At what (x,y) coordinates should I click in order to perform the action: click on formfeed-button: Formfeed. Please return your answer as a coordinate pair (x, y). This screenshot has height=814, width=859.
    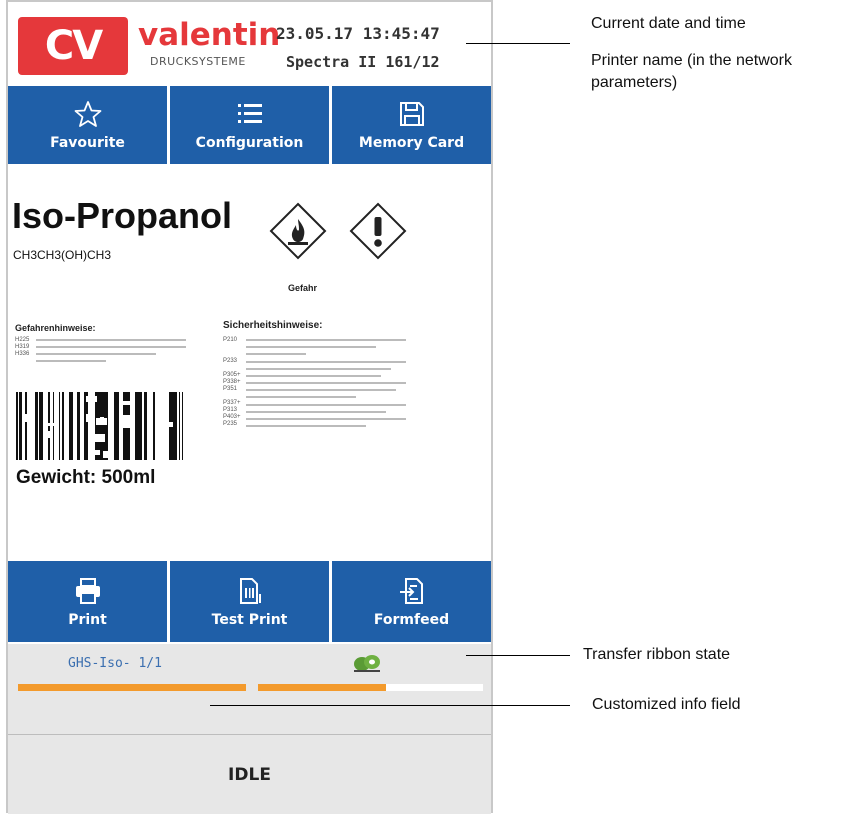
    Looking at the image, I should click on (411, 601).